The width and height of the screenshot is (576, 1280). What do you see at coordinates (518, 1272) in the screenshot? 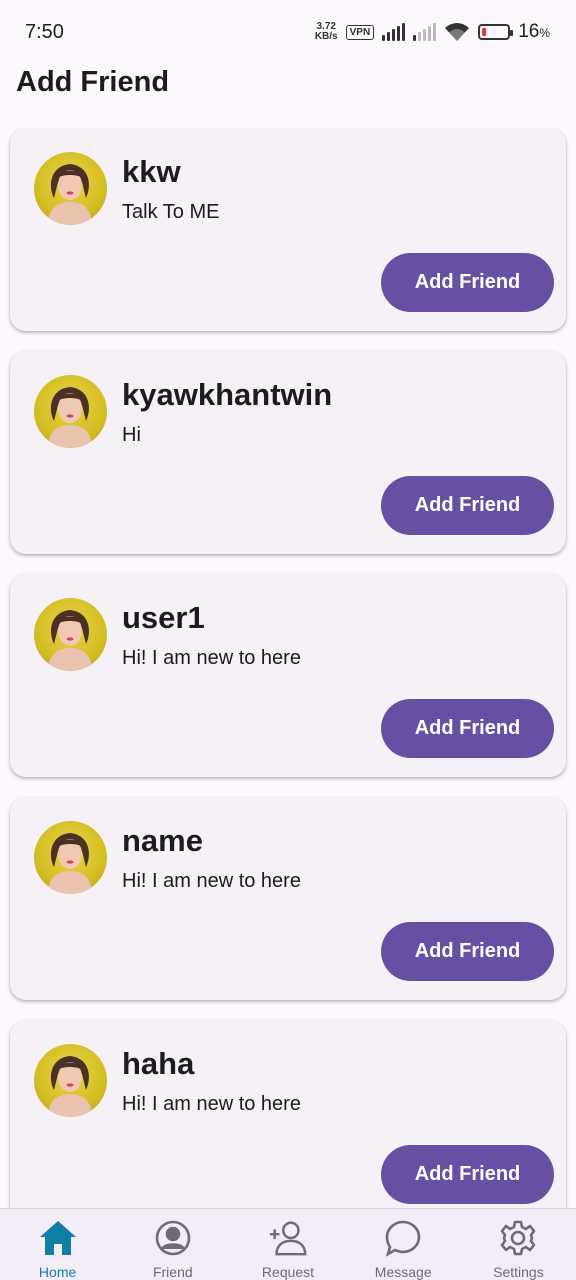
I see `nav-label-settings: Settings` at bounding box center [518, 1272].